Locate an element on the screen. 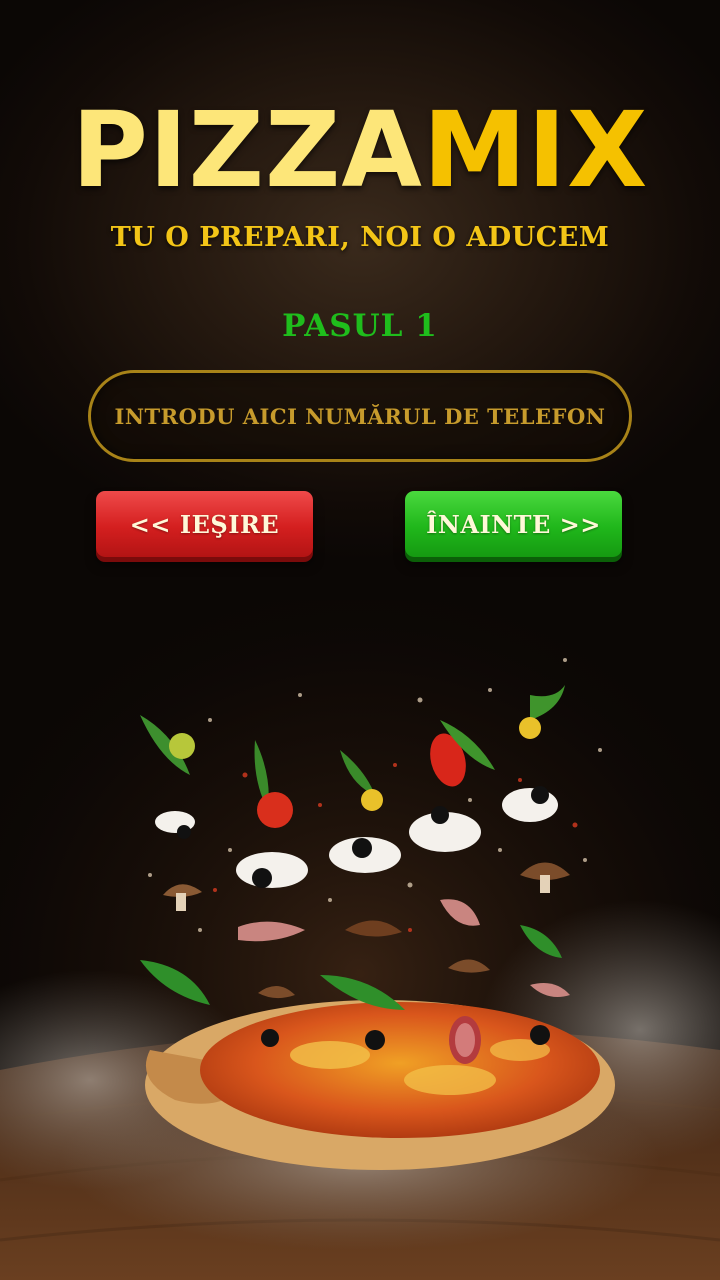 This screenshot has height=1280, width=720. logo-part-mix: MIX is located at coordinates (535, 150).